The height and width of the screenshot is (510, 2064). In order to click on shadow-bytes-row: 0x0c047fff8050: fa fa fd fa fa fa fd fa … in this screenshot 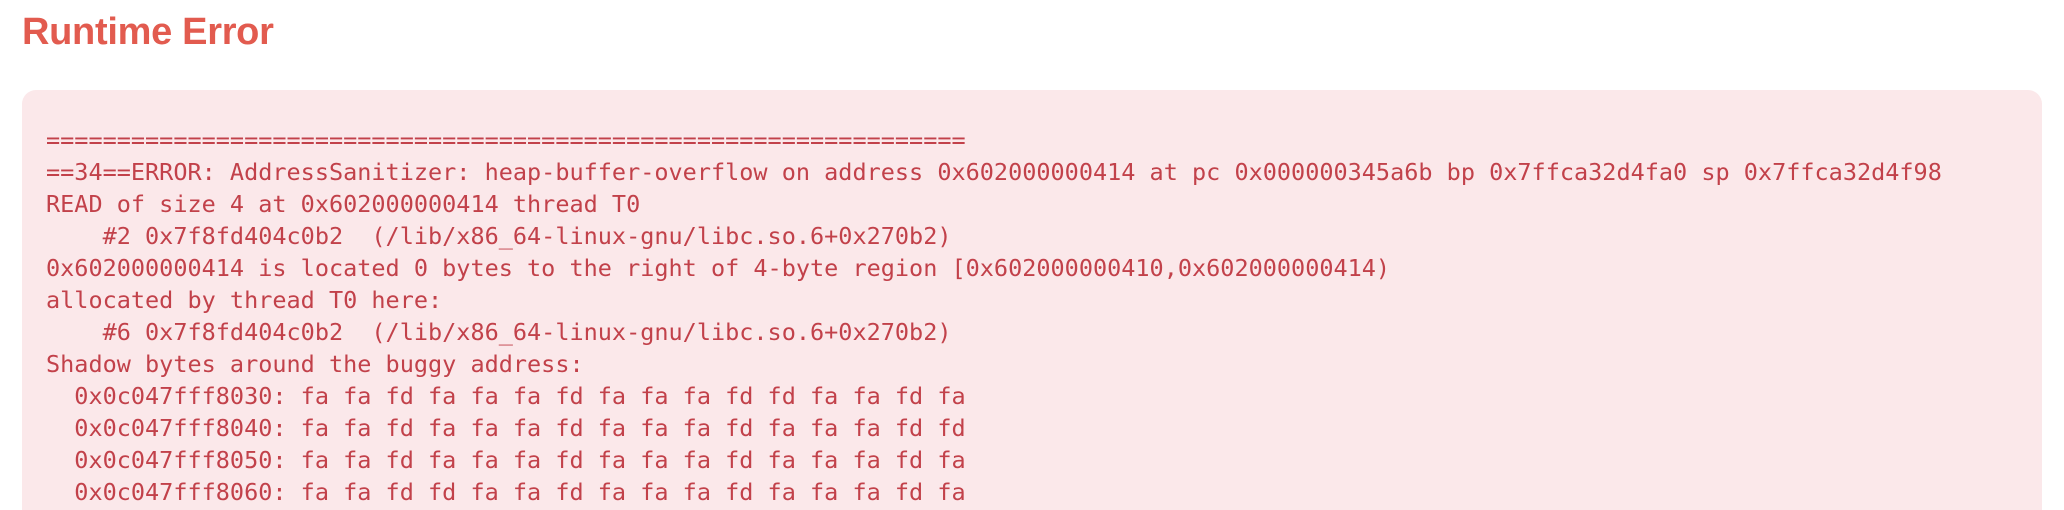, I will do `click(506, 460)`.